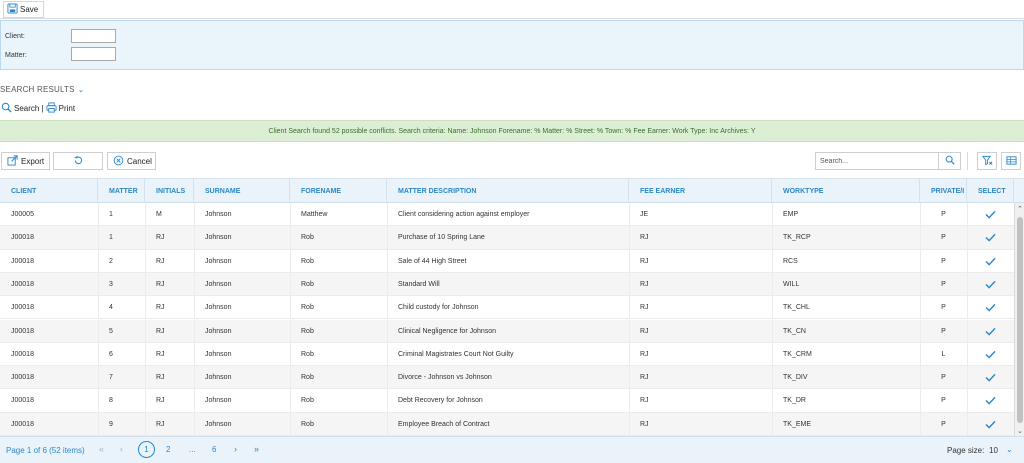 This screenshot has width=1024, height=463. What do you see at coordinates (67, 108) in the screenshot?
I see `print-link: Print` at bounding box center [67, 108].